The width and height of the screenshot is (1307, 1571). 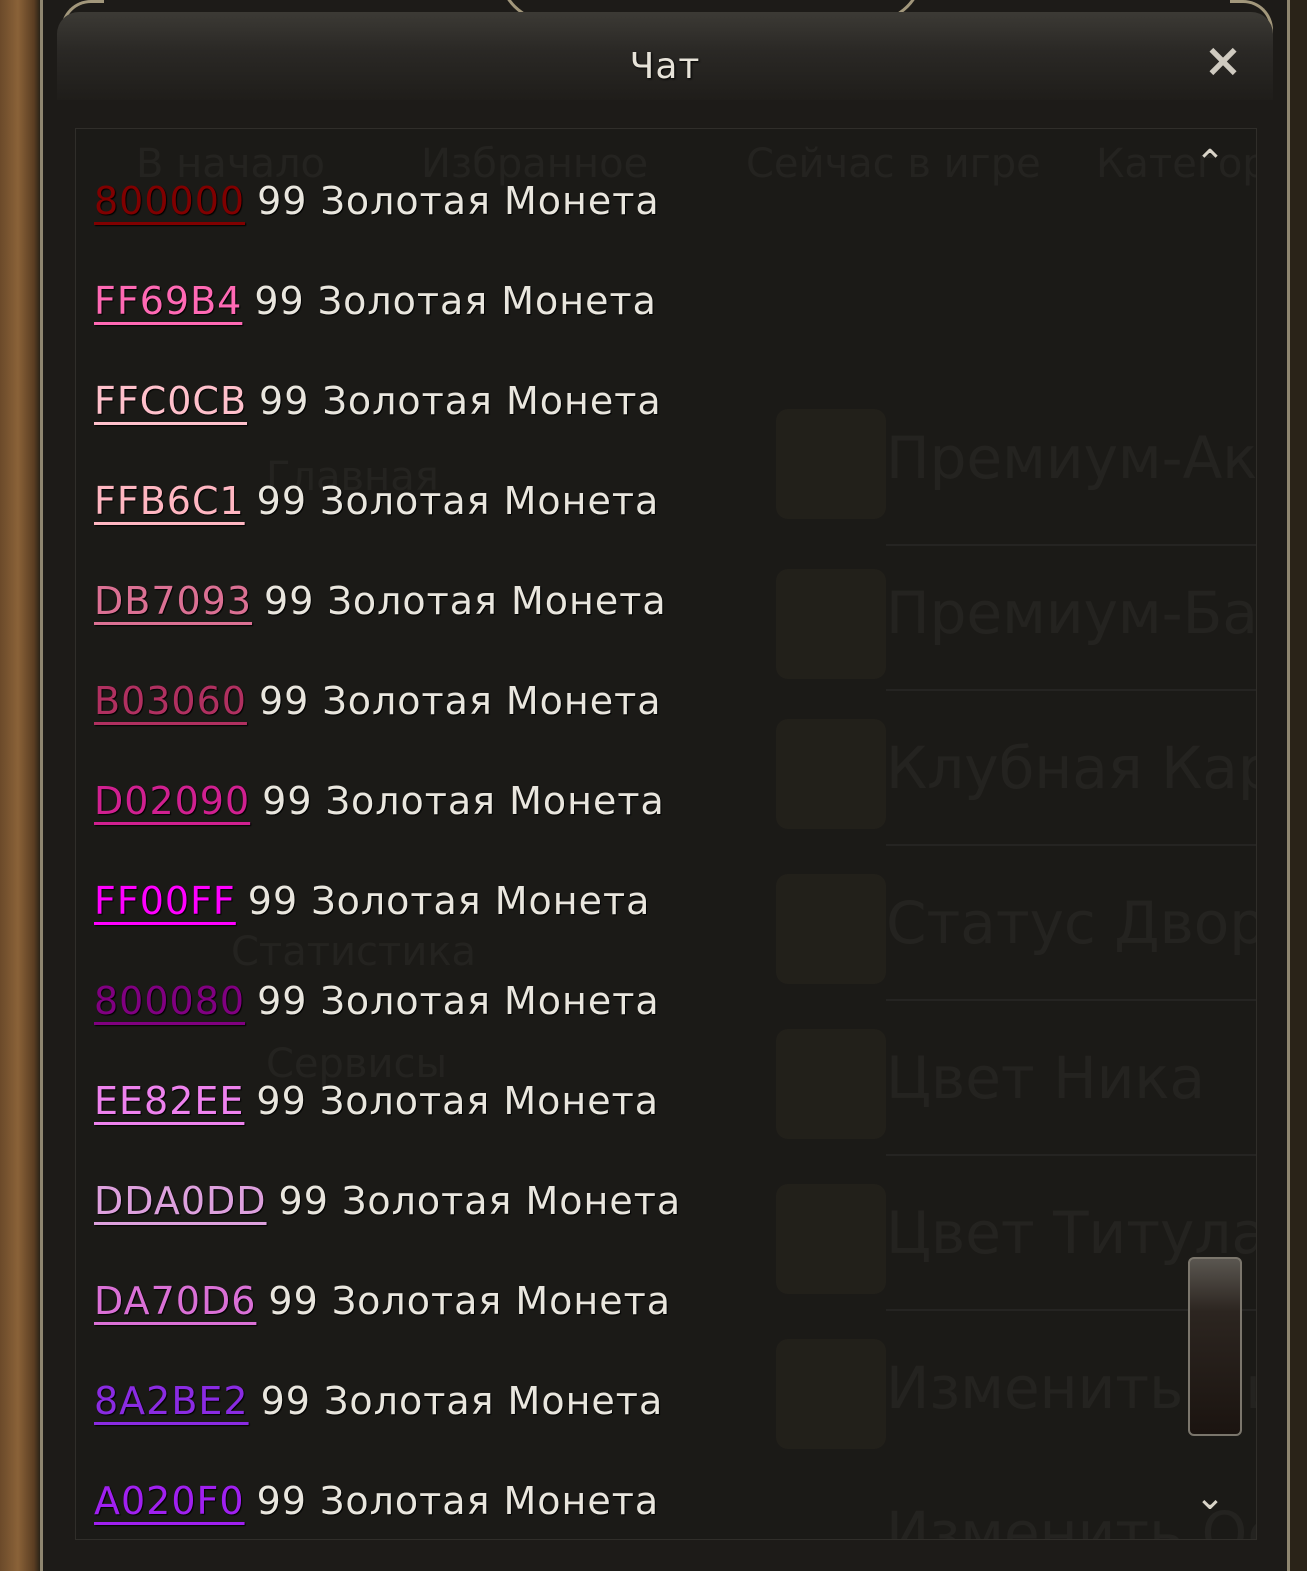 I want to click on color-code-link: DA70D6, so click(x=175, y=1301).